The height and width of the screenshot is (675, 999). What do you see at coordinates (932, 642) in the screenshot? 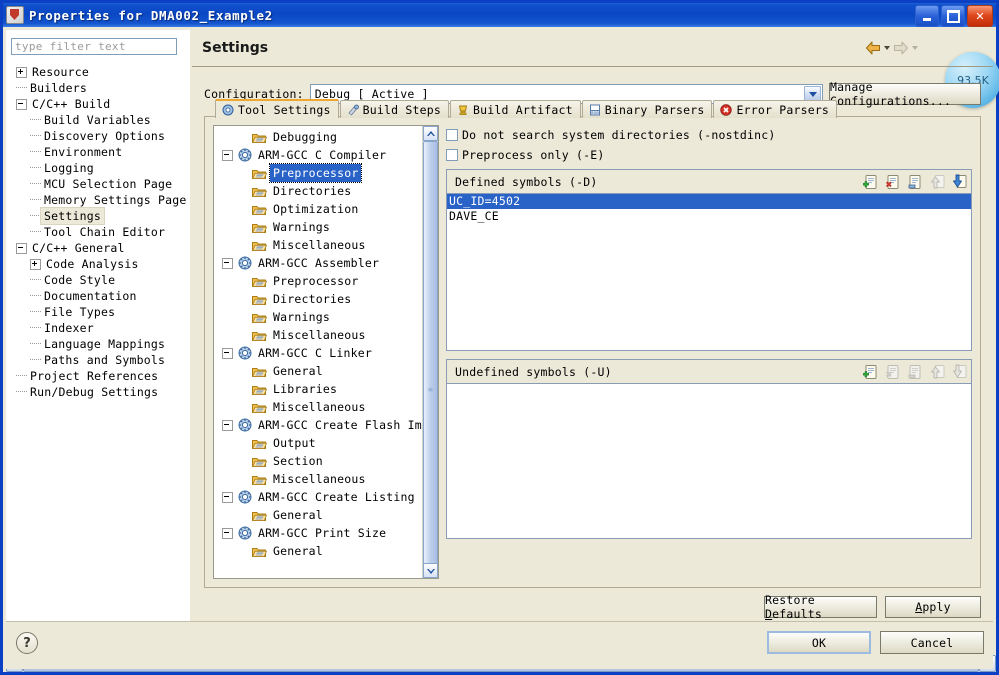
I see `cancel-button: Cancel` at bounding box center [932, 642].